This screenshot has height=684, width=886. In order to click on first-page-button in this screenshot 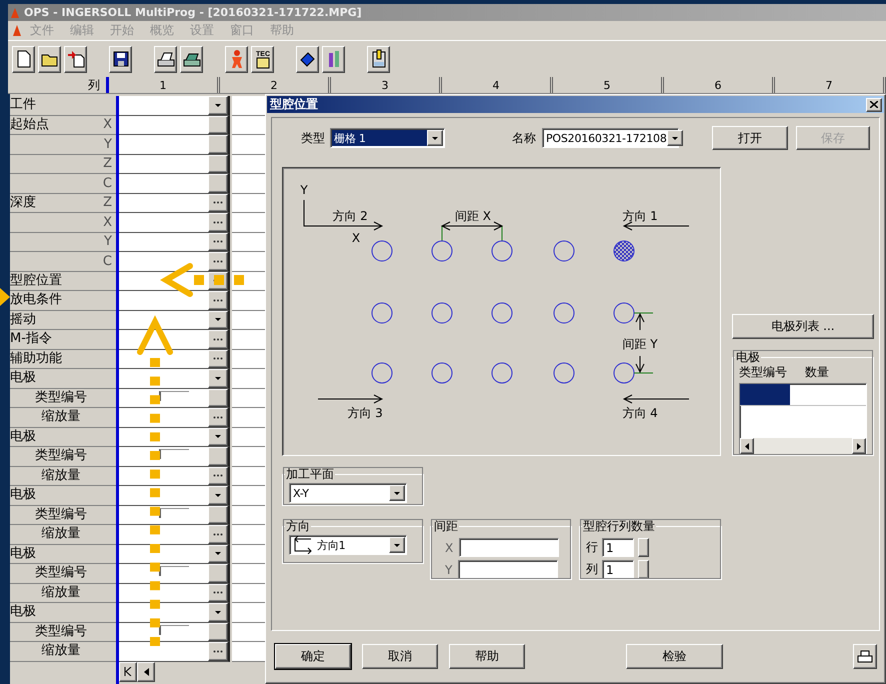, I will do `click(128, 672)`.